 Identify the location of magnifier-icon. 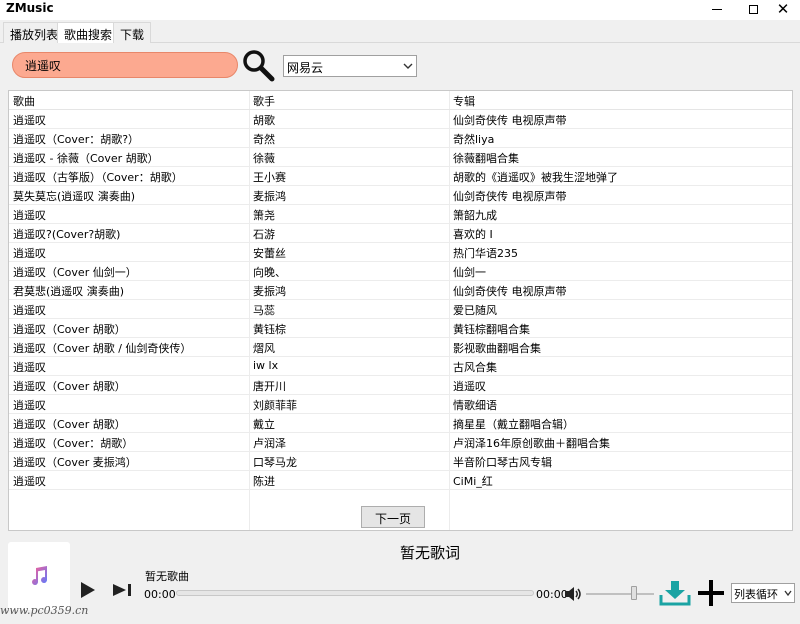
(258, 65).